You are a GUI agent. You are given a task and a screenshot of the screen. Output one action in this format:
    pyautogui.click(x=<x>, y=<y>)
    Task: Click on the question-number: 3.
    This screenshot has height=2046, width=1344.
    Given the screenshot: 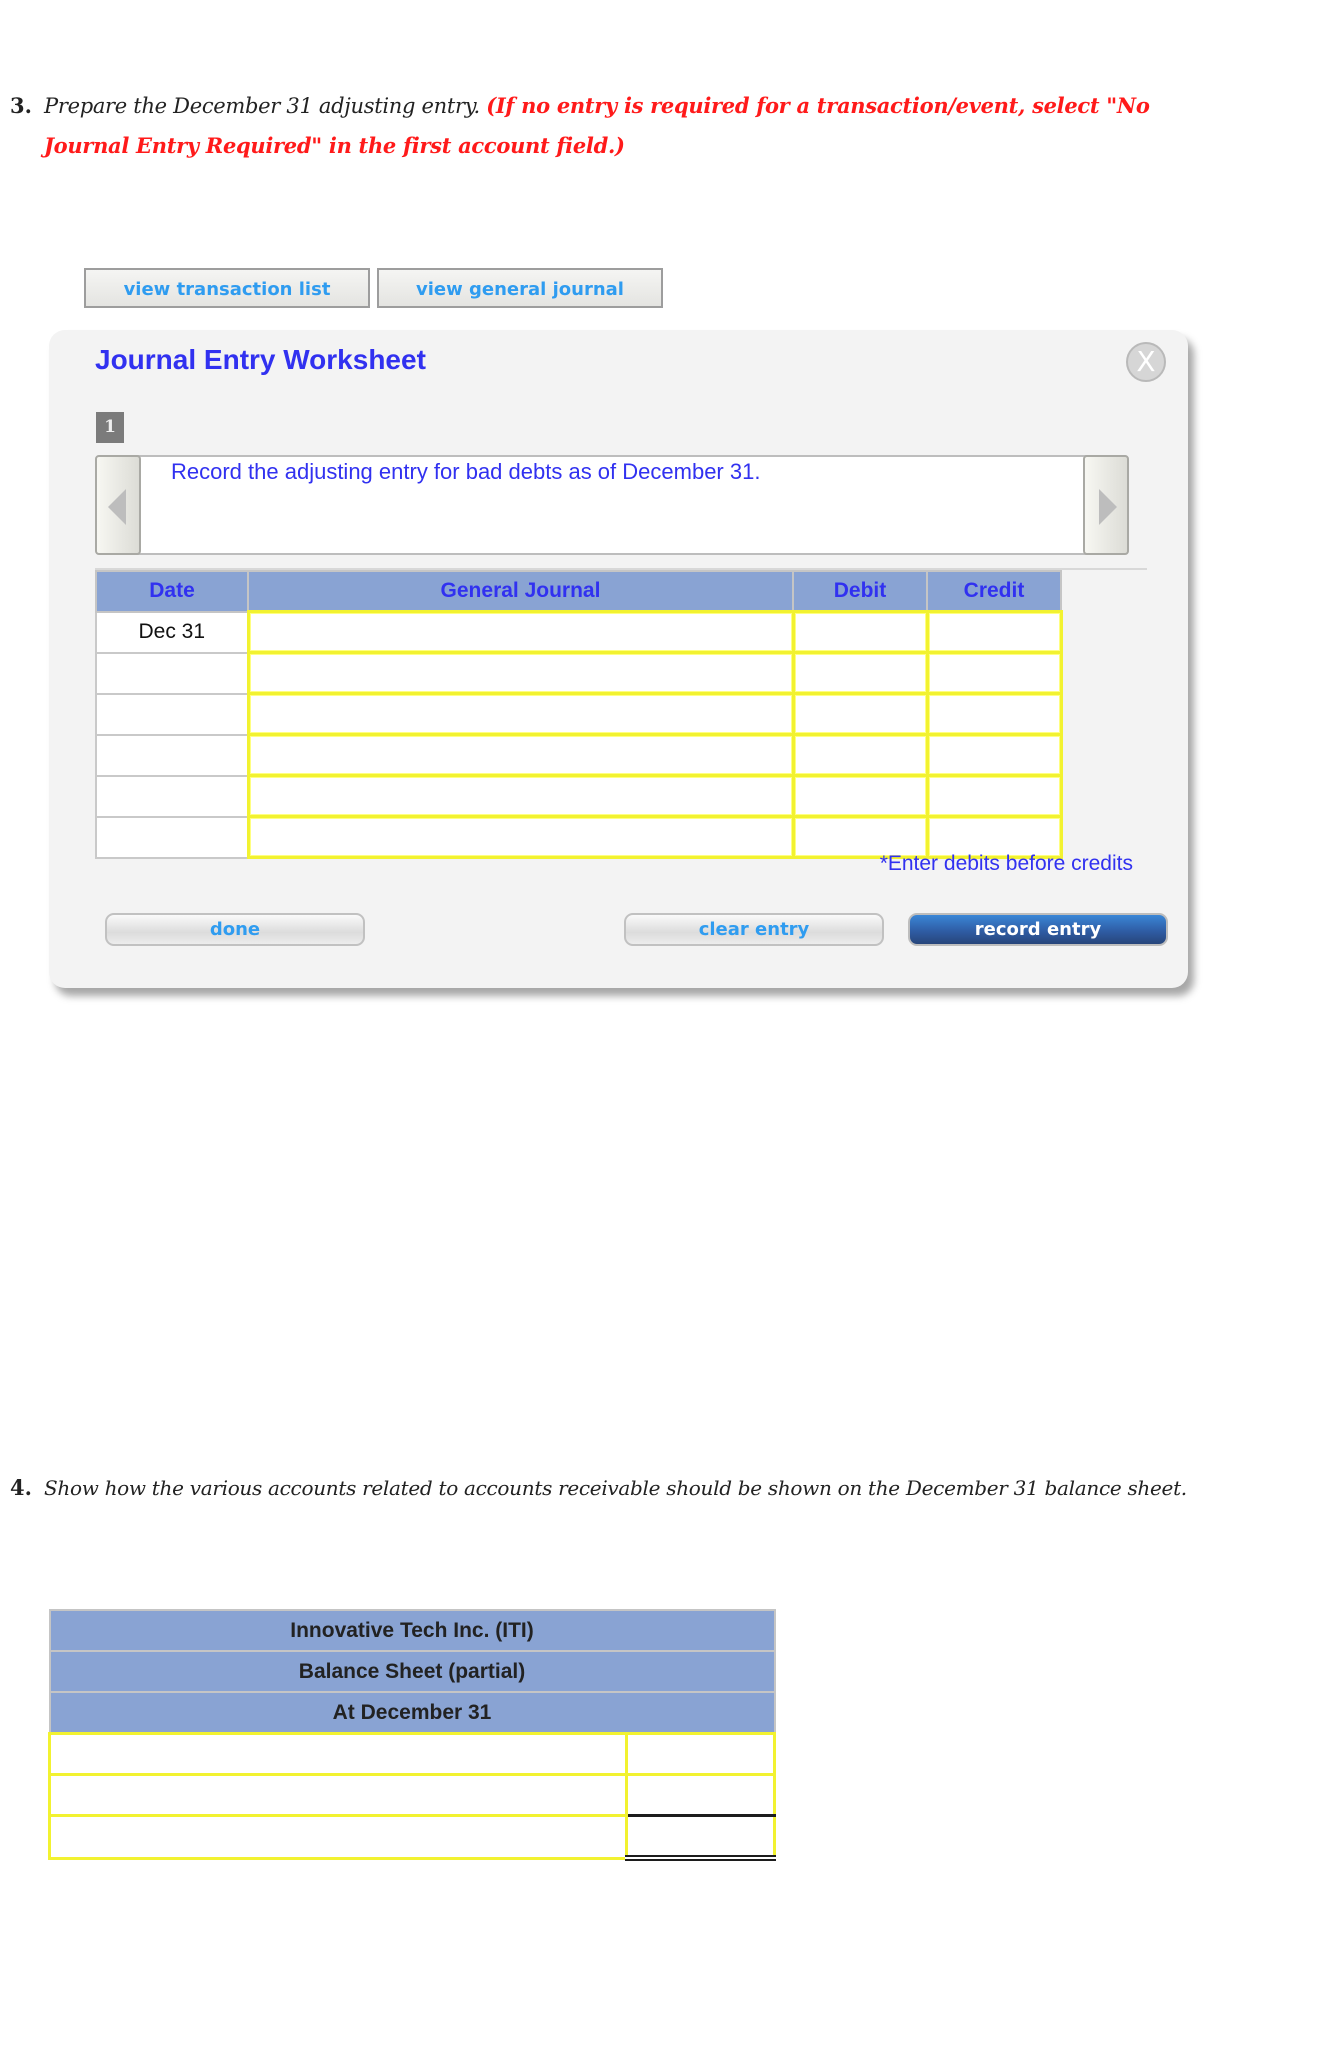 What is the action you would take?
    pyautogui.click(x=21, y=105)
    